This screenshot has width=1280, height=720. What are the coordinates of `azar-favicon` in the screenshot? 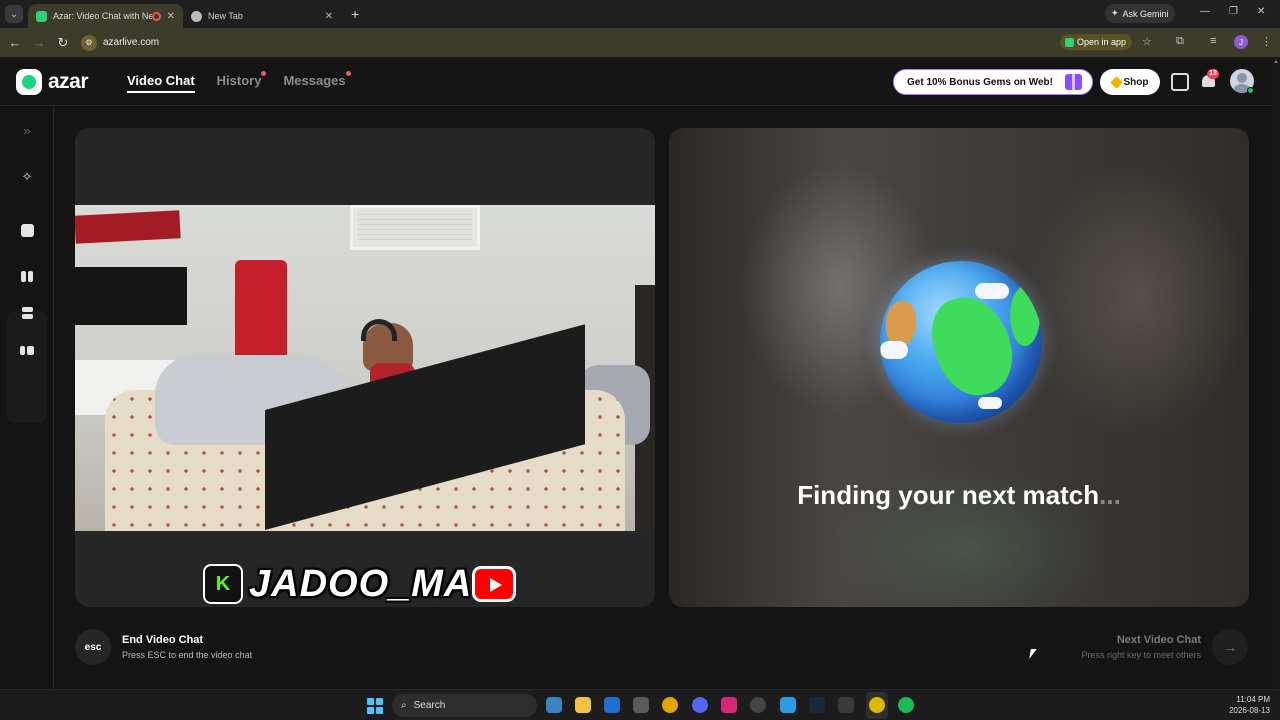 It's located at (41, 16).